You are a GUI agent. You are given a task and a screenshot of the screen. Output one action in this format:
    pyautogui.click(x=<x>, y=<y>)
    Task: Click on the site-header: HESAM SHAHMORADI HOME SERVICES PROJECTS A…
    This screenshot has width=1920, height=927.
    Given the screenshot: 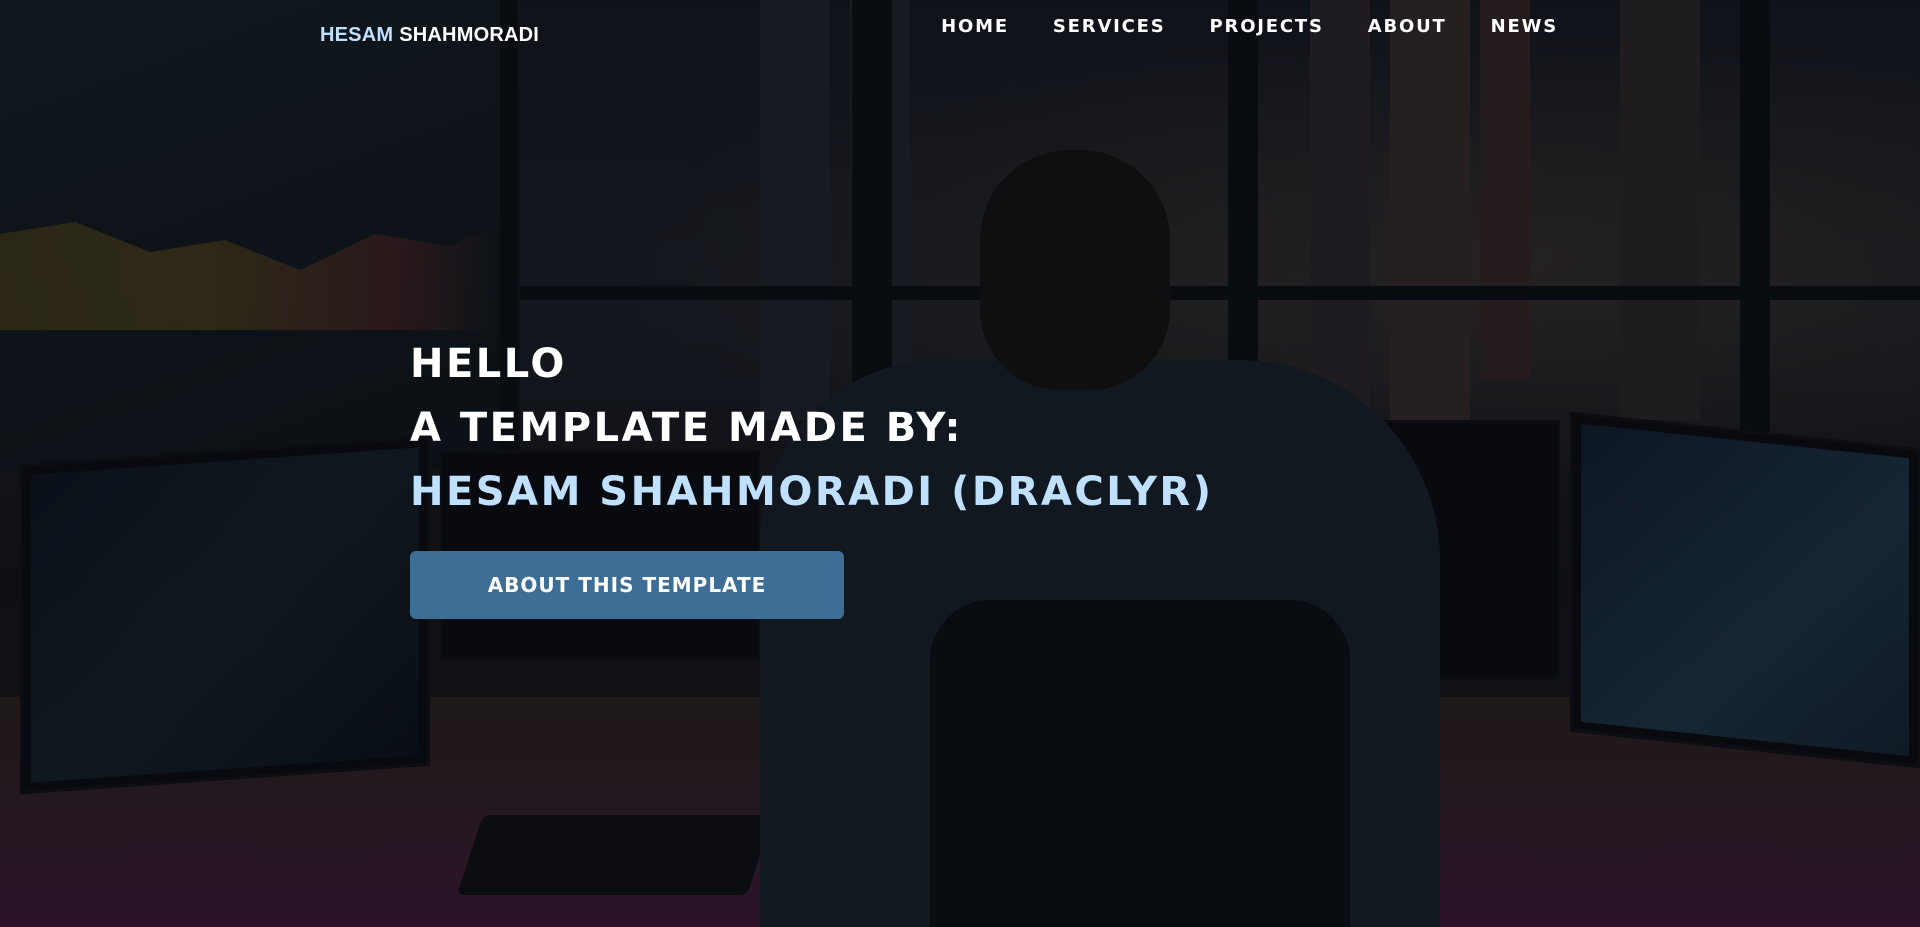 What is the action you would take?
    pyautogui.click(x=960, y=35)
    